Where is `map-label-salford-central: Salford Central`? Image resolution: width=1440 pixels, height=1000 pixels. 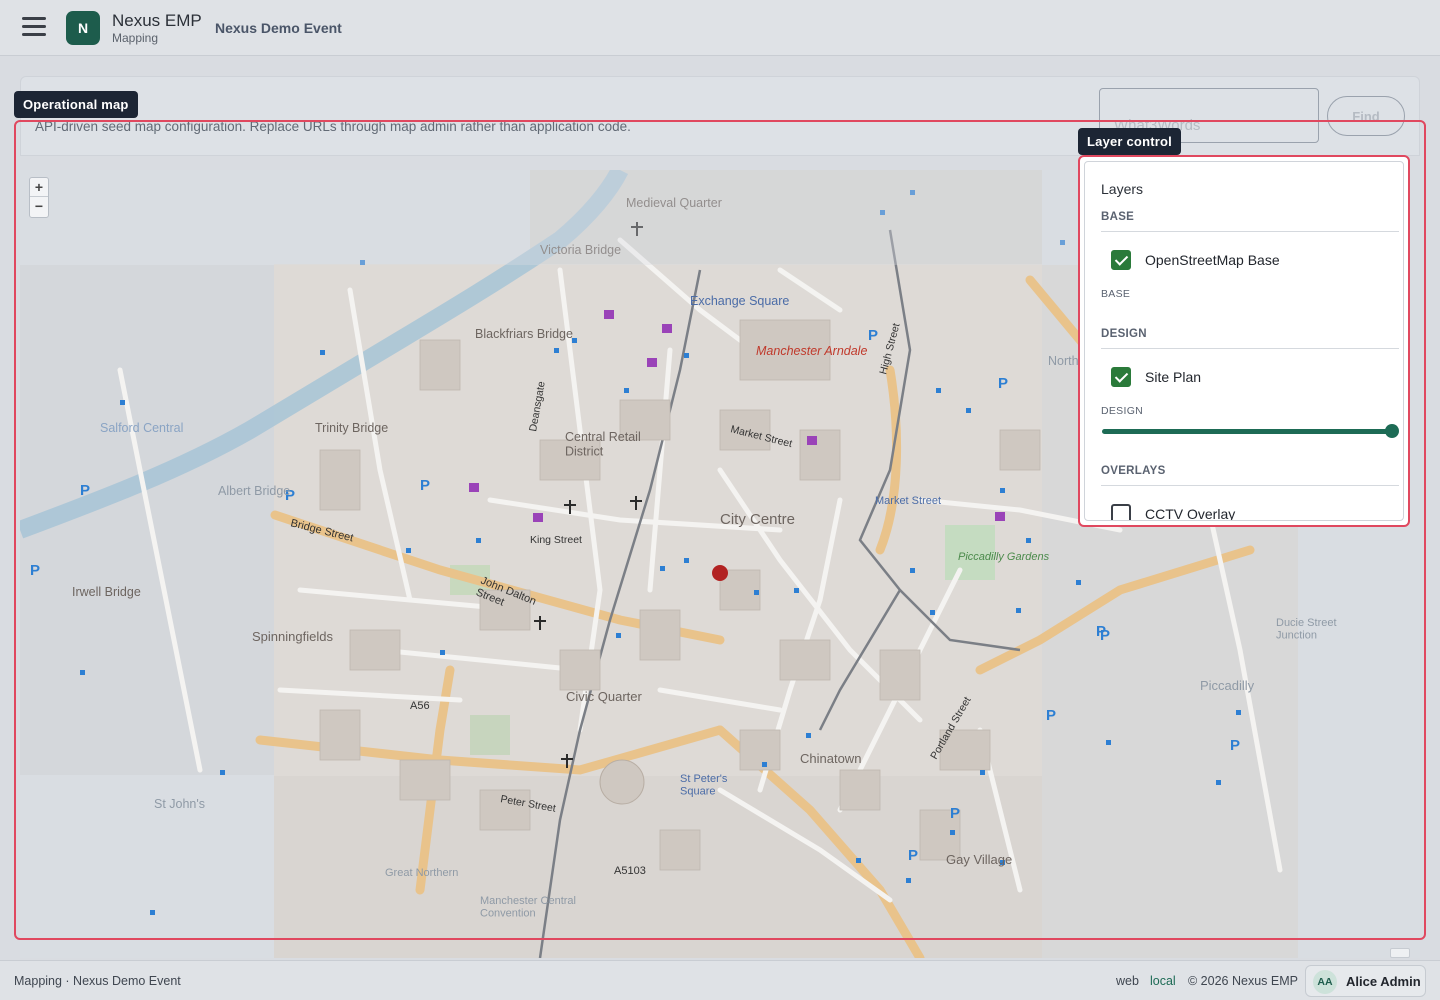 map-label-salford-central: Salford Central is located at coordinates (141, 428).